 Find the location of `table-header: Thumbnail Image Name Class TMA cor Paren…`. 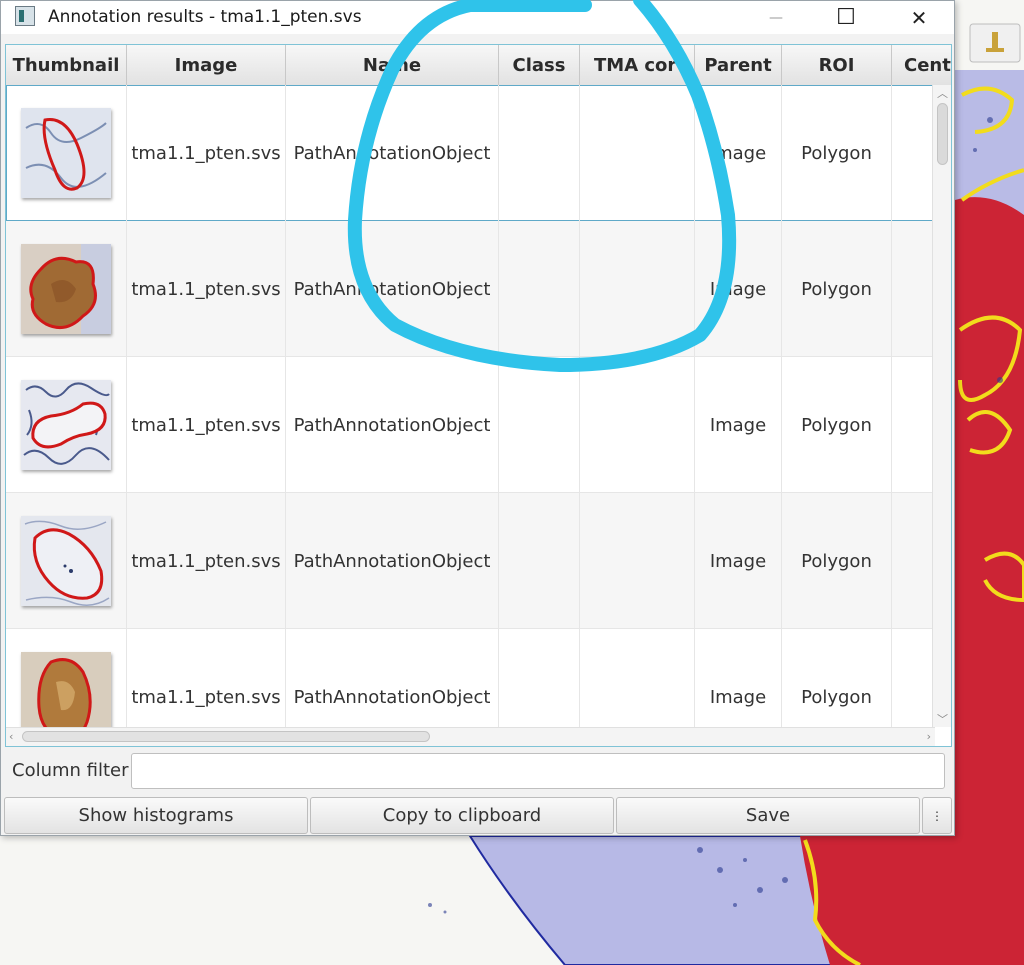

table-header: Thumbnail Image Name Class TMA cor Paren… is located at coordinates (478, 65).